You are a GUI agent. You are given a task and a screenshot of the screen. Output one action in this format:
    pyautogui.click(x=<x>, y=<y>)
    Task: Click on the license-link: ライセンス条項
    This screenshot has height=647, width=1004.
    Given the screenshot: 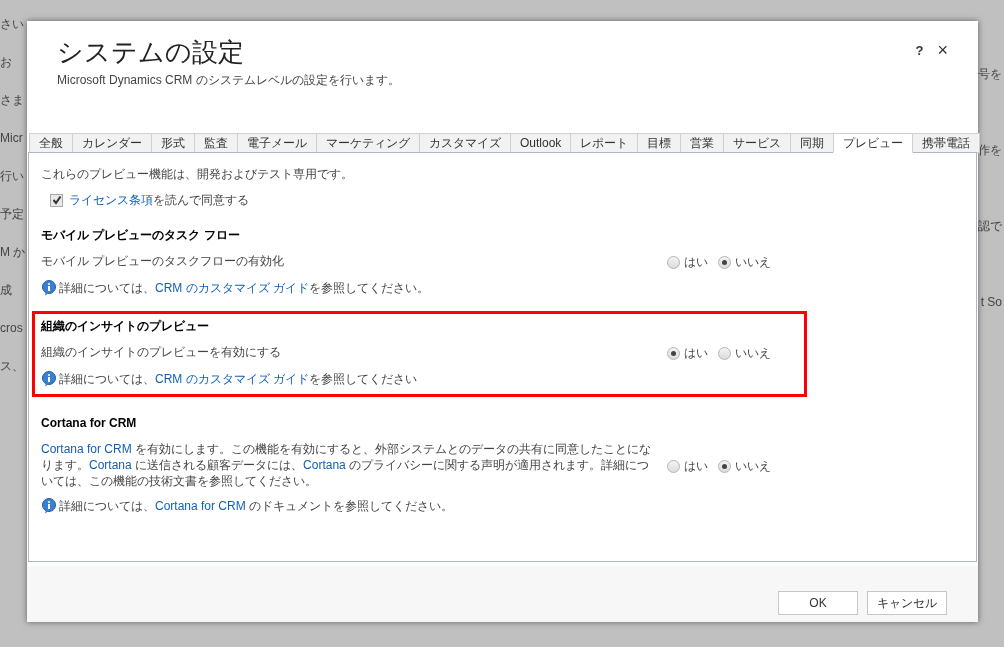 What is the action you would take?
    pyautogui.click(x=111, y=200)
    